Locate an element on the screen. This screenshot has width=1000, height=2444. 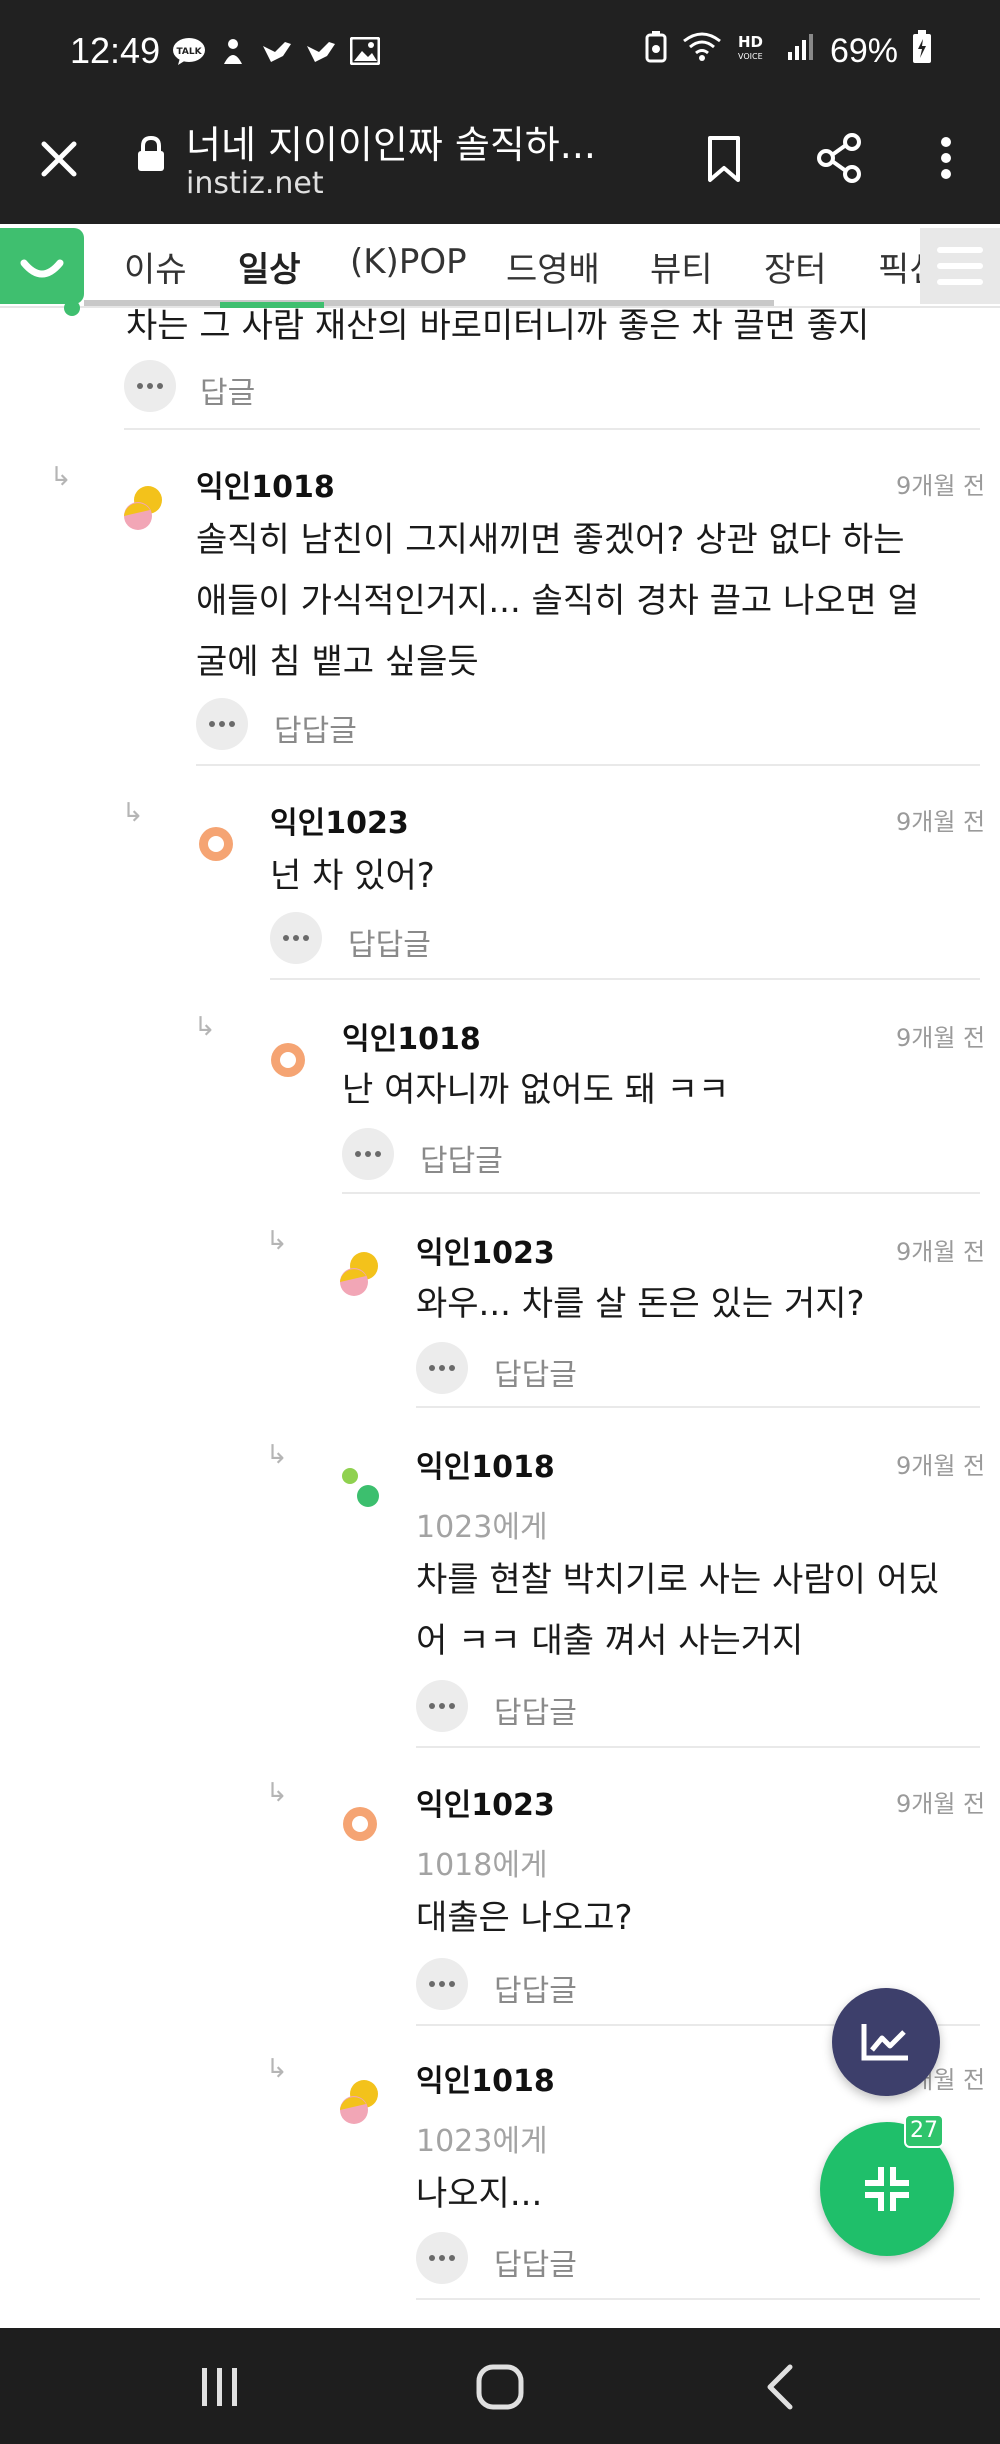
reply-button: 답글 is located at coordinates (227, 390).